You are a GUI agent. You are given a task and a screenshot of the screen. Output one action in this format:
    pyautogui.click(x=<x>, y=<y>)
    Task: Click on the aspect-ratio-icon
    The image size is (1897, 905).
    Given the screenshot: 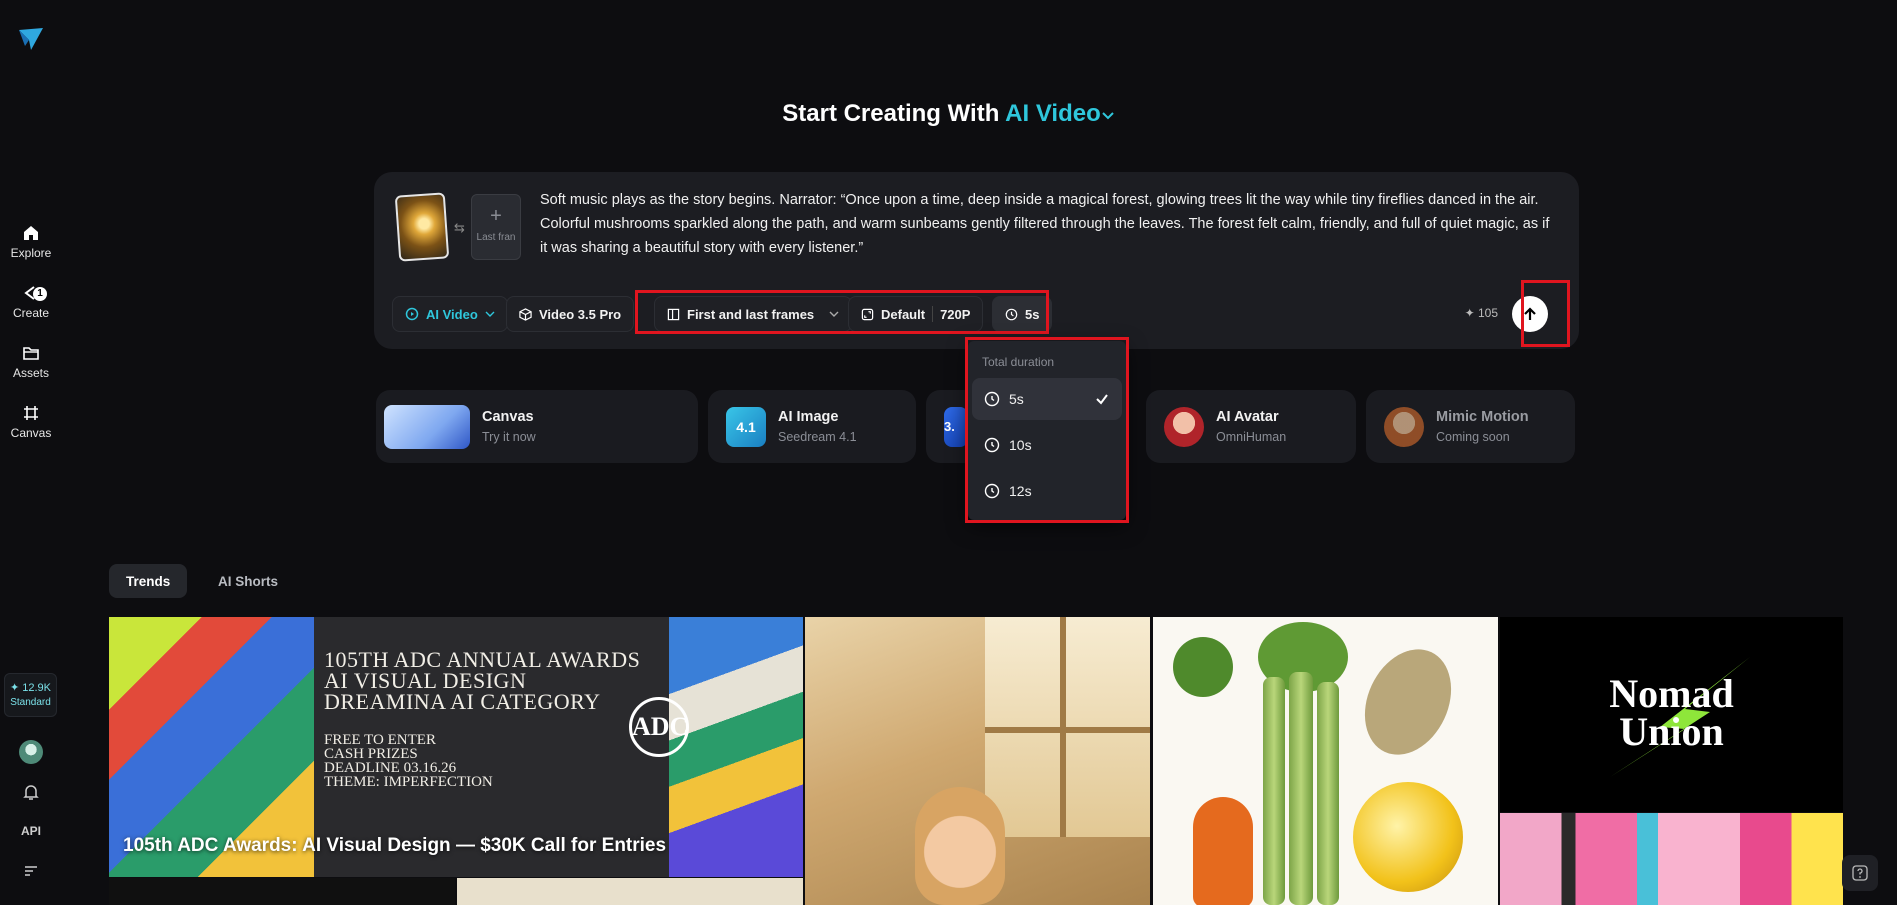 What is the action you would take?
    pyautogui.click(x=867, y=314)
    